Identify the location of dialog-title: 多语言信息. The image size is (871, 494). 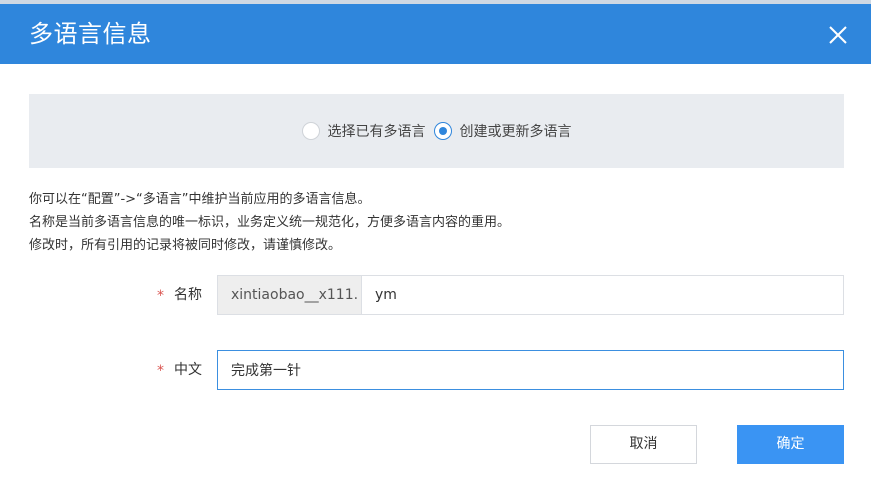
(90, 34).